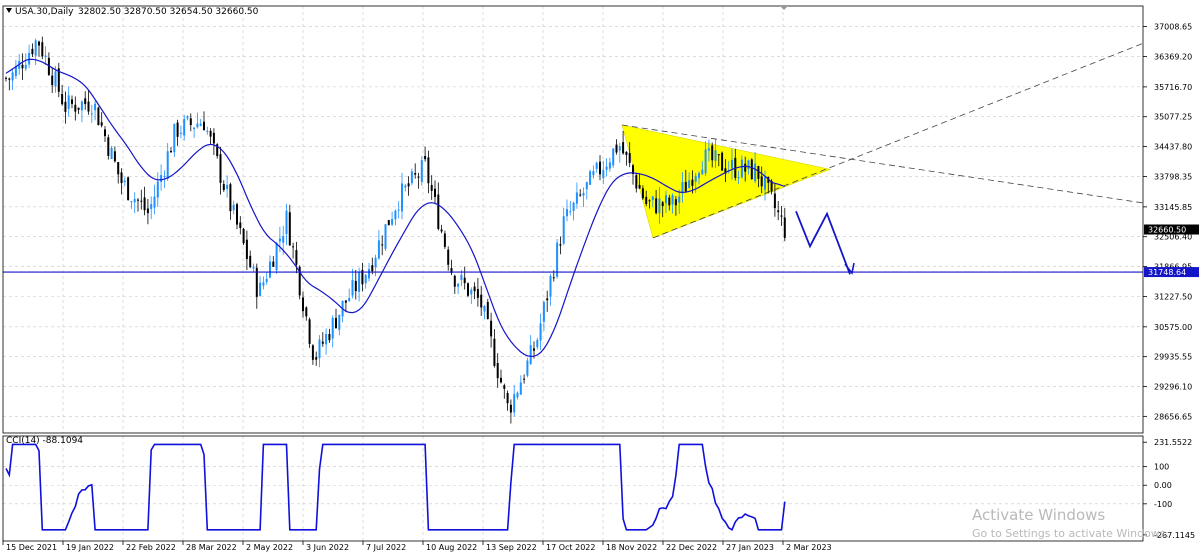 The image size is (1200, 560). Describe the element at coordinates (1167, 272) in the screenshot. I see `support-price-label: 31748.64` at that location.